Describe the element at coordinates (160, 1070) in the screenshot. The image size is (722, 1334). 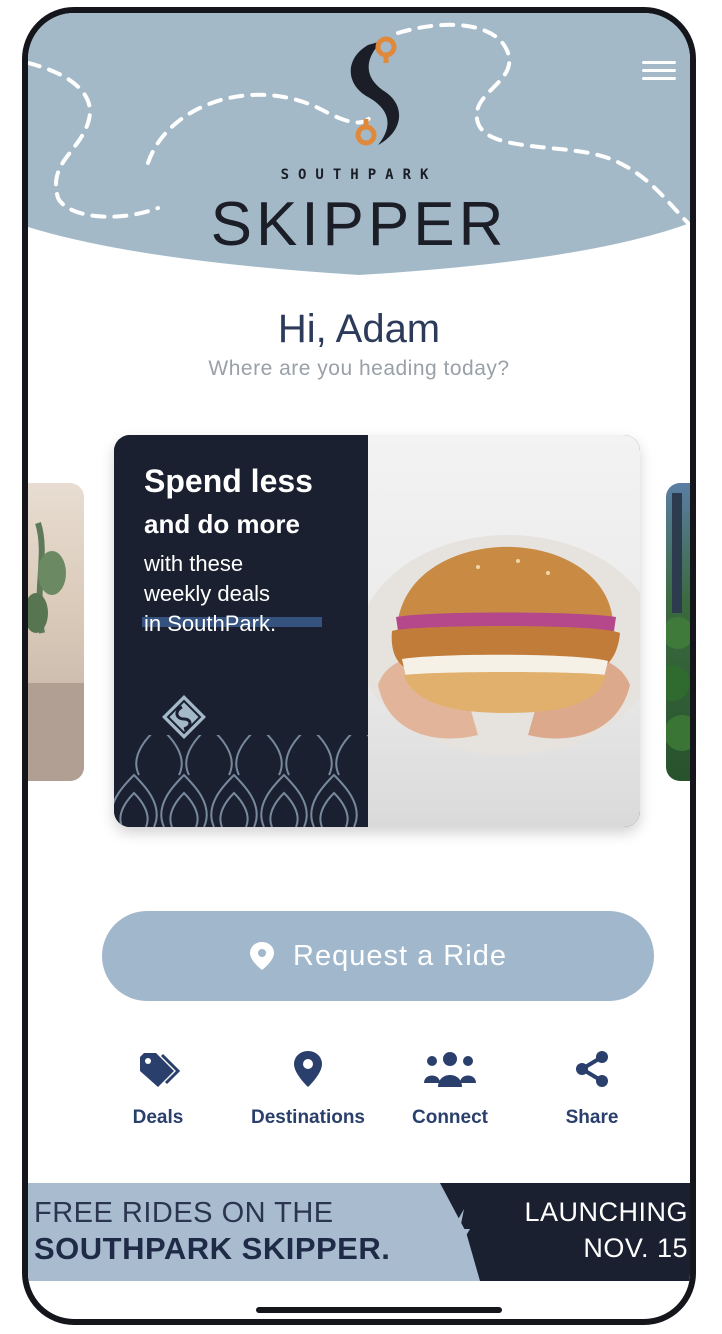
I see `tag-icon` at that location.